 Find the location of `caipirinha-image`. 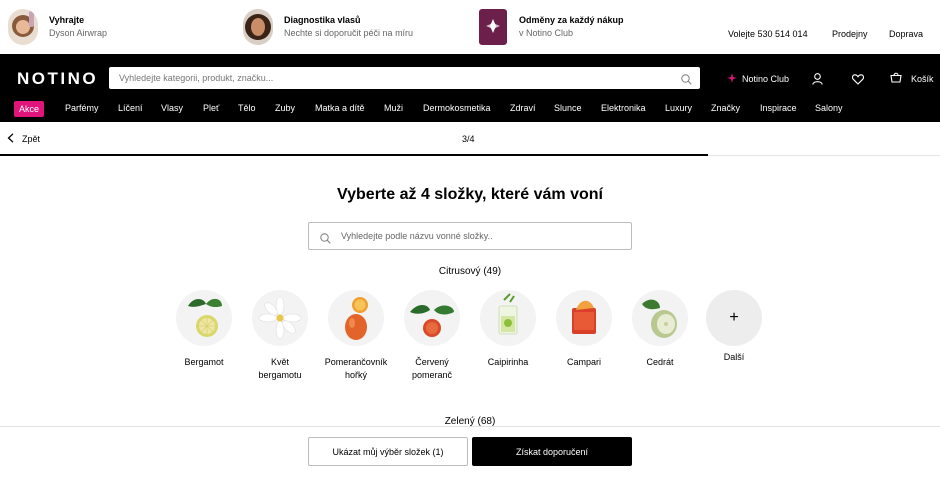

caipirinha-image is located at coordinates (508, 318).